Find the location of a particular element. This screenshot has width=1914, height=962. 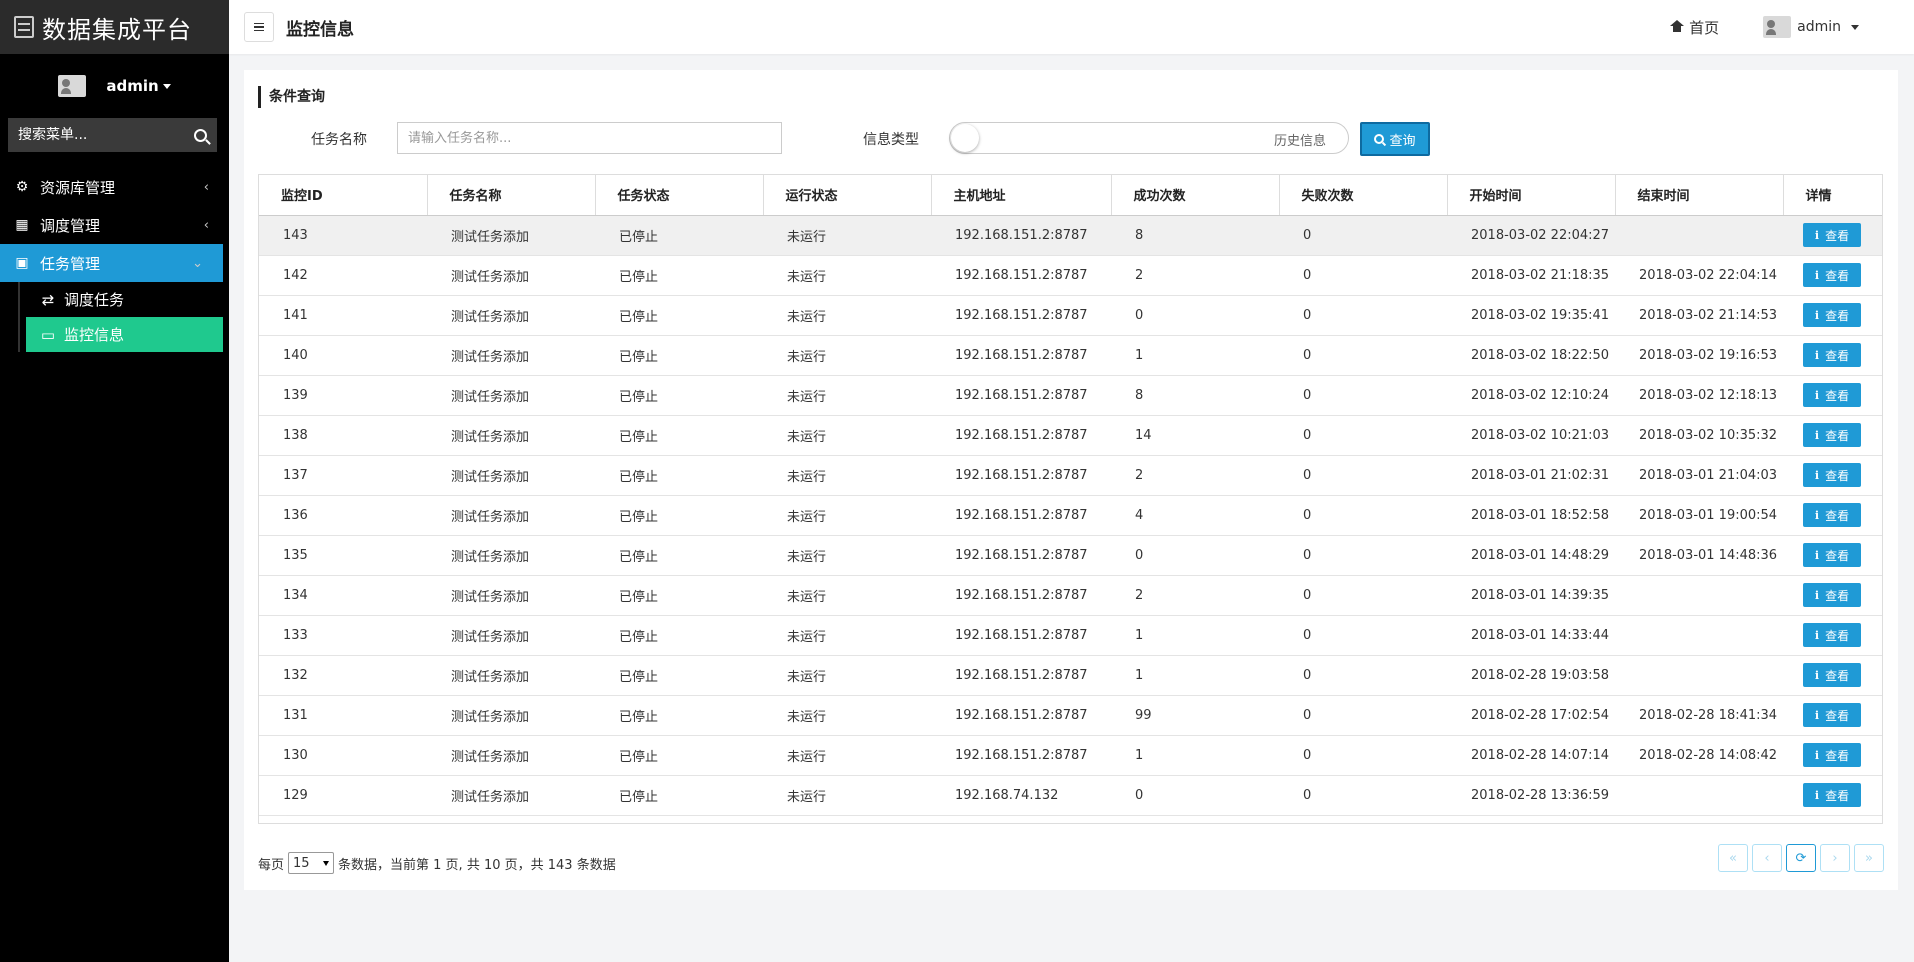

column-header: 监控ID is located at coordinates (343, 195).